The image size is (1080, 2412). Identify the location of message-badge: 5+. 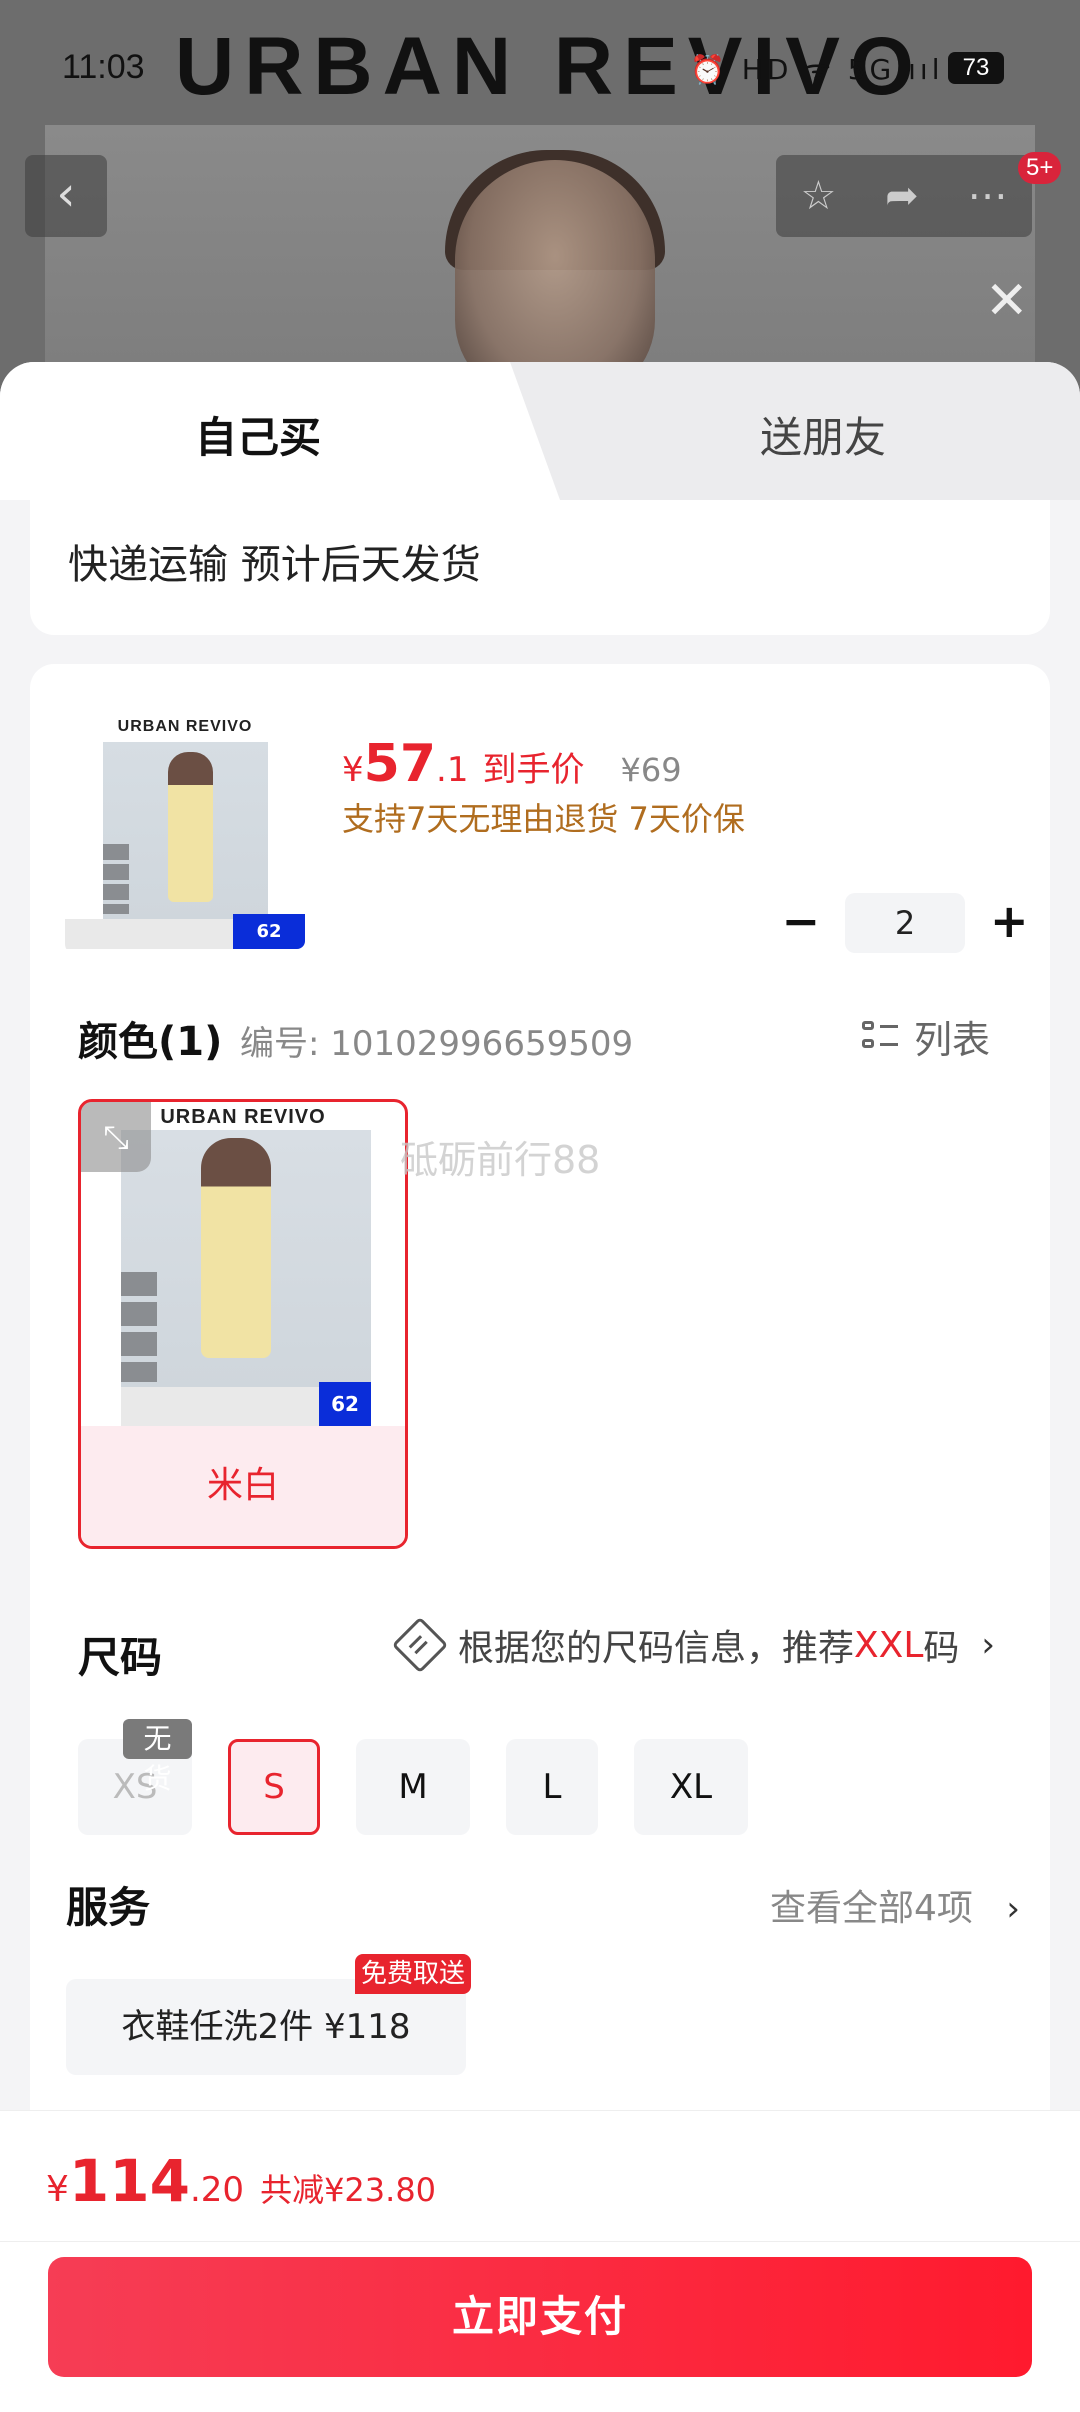
(1040, 168).